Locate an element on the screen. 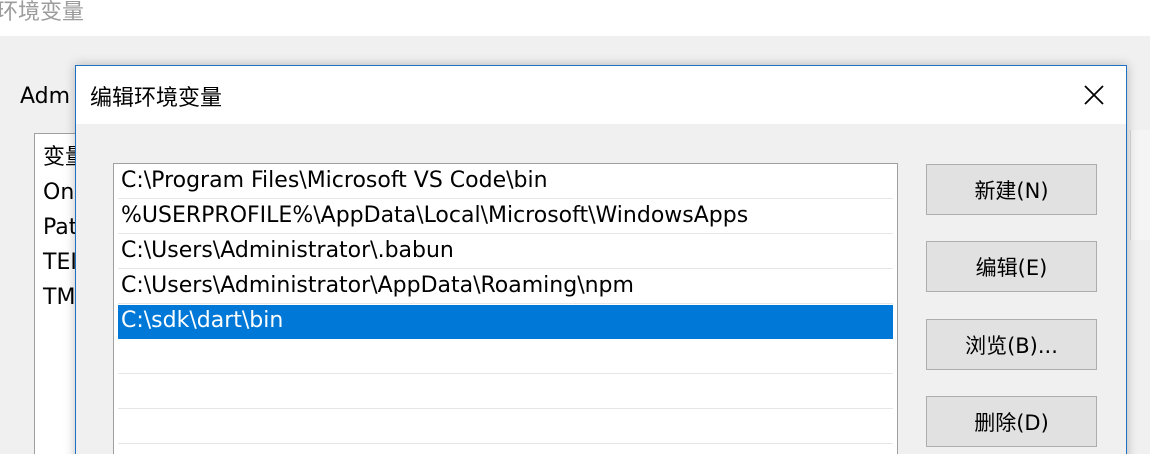 This screenshot has width=1150, height=454. new-button: 新建(N) is located at coordinates (1011, 189).